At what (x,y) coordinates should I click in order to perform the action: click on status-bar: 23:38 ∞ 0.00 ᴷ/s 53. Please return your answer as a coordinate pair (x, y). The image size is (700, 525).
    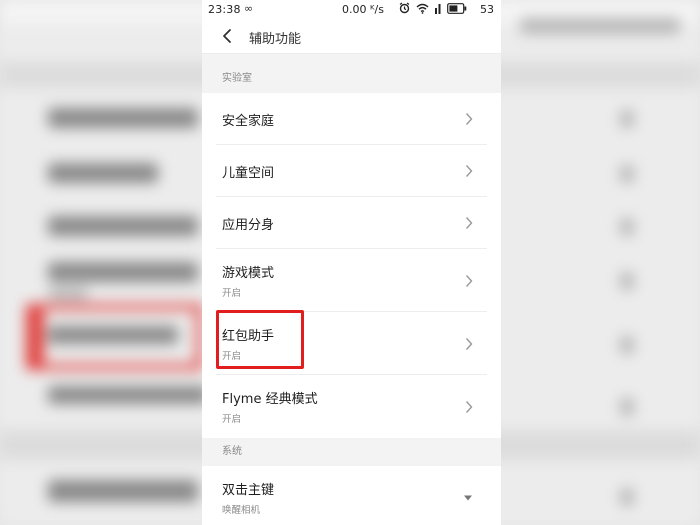
    Looking at the image, I should click on (351, 10).